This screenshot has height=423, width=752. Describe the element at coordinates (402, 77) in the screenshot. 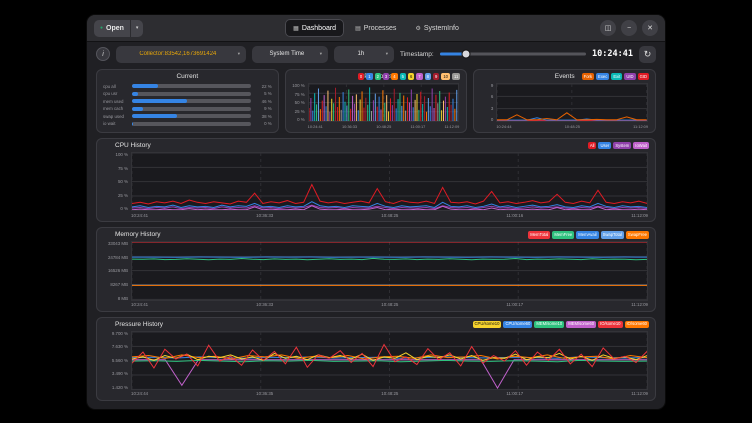

I see `legend-chip-5: 5` at that location.